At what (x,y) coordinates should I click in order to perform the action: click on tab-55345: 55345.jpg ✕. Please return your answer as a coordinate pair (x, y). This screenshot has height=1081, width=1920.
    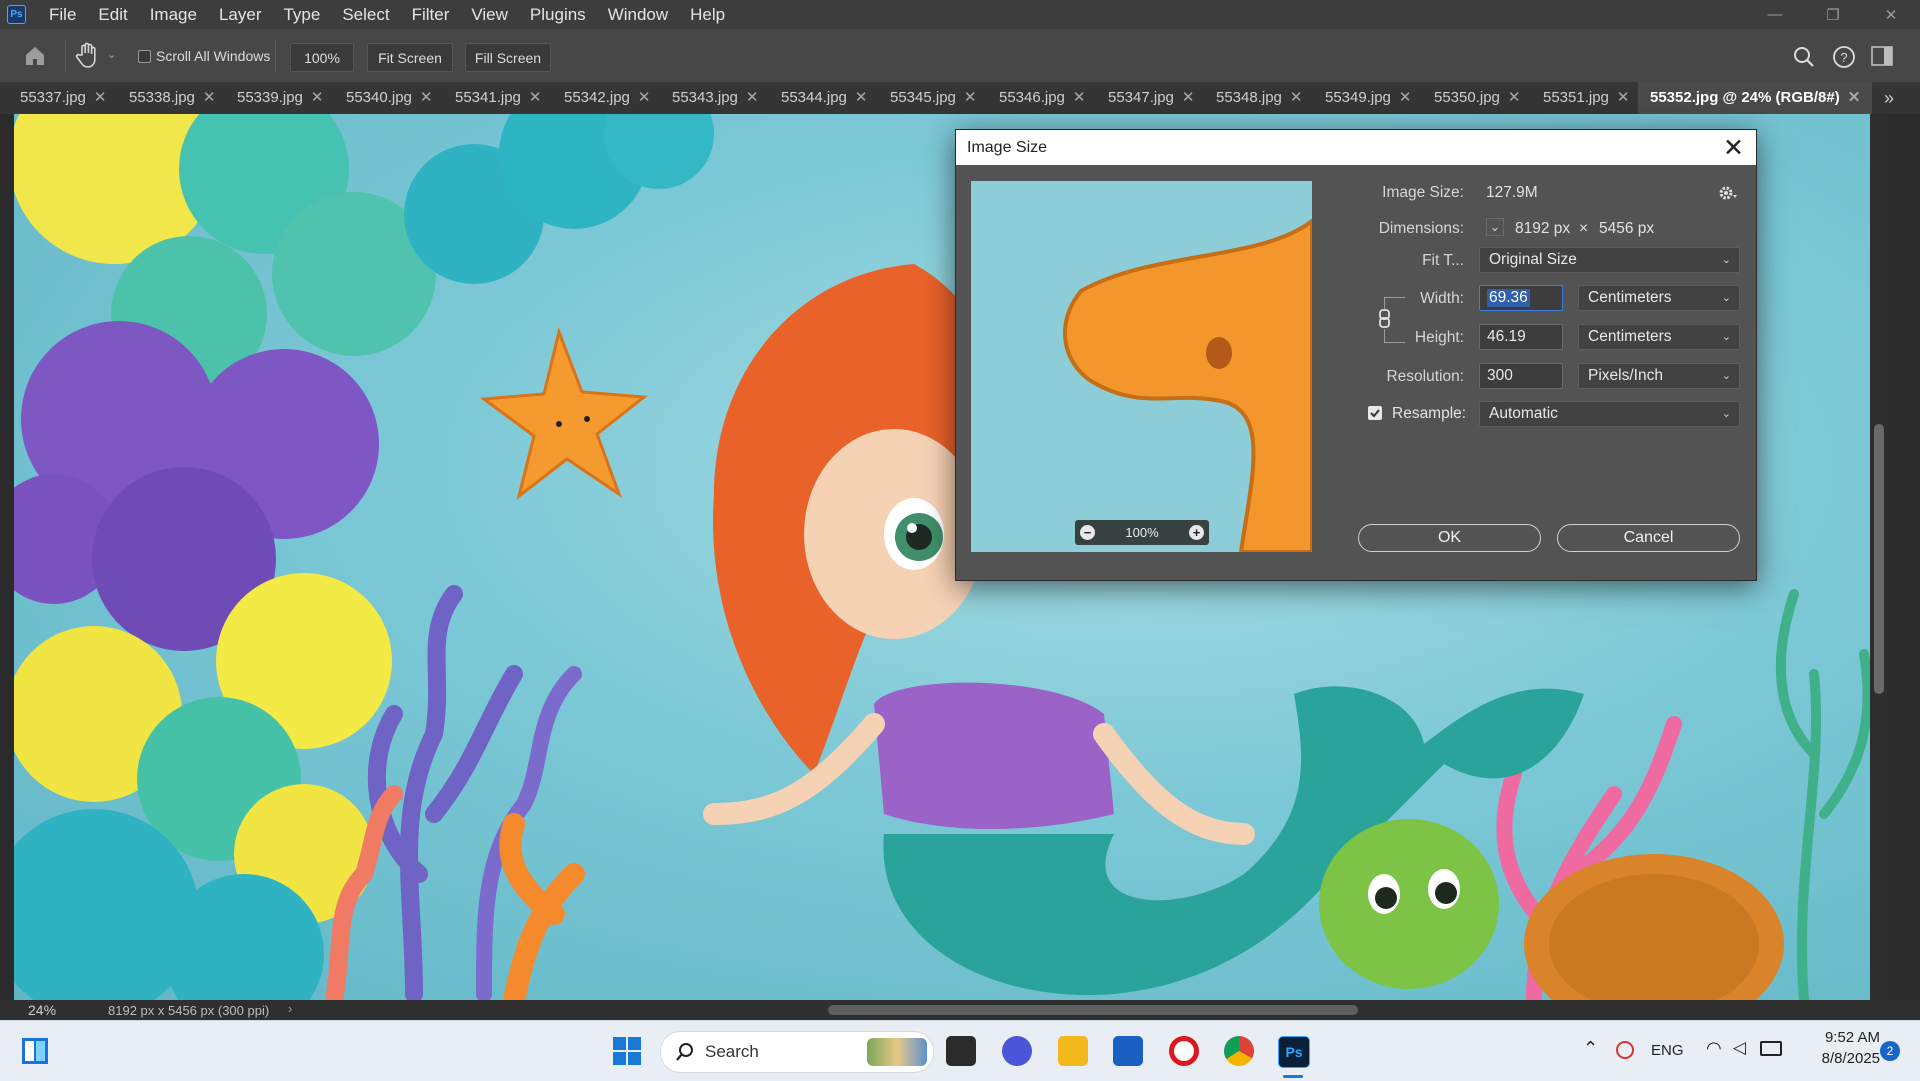
    Looking at the image, I should click on (933, 98).